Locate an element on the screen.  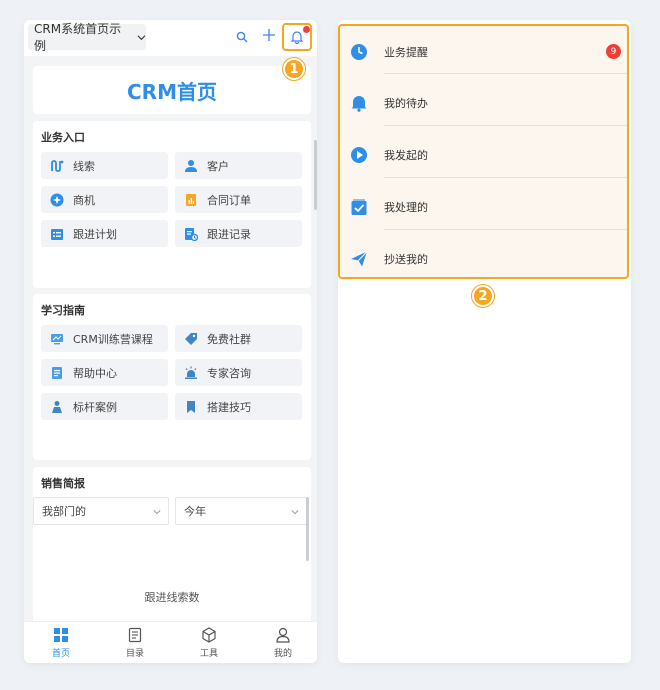
app-selector: CRM系统首页示例 is located at coordinates (87, 37).